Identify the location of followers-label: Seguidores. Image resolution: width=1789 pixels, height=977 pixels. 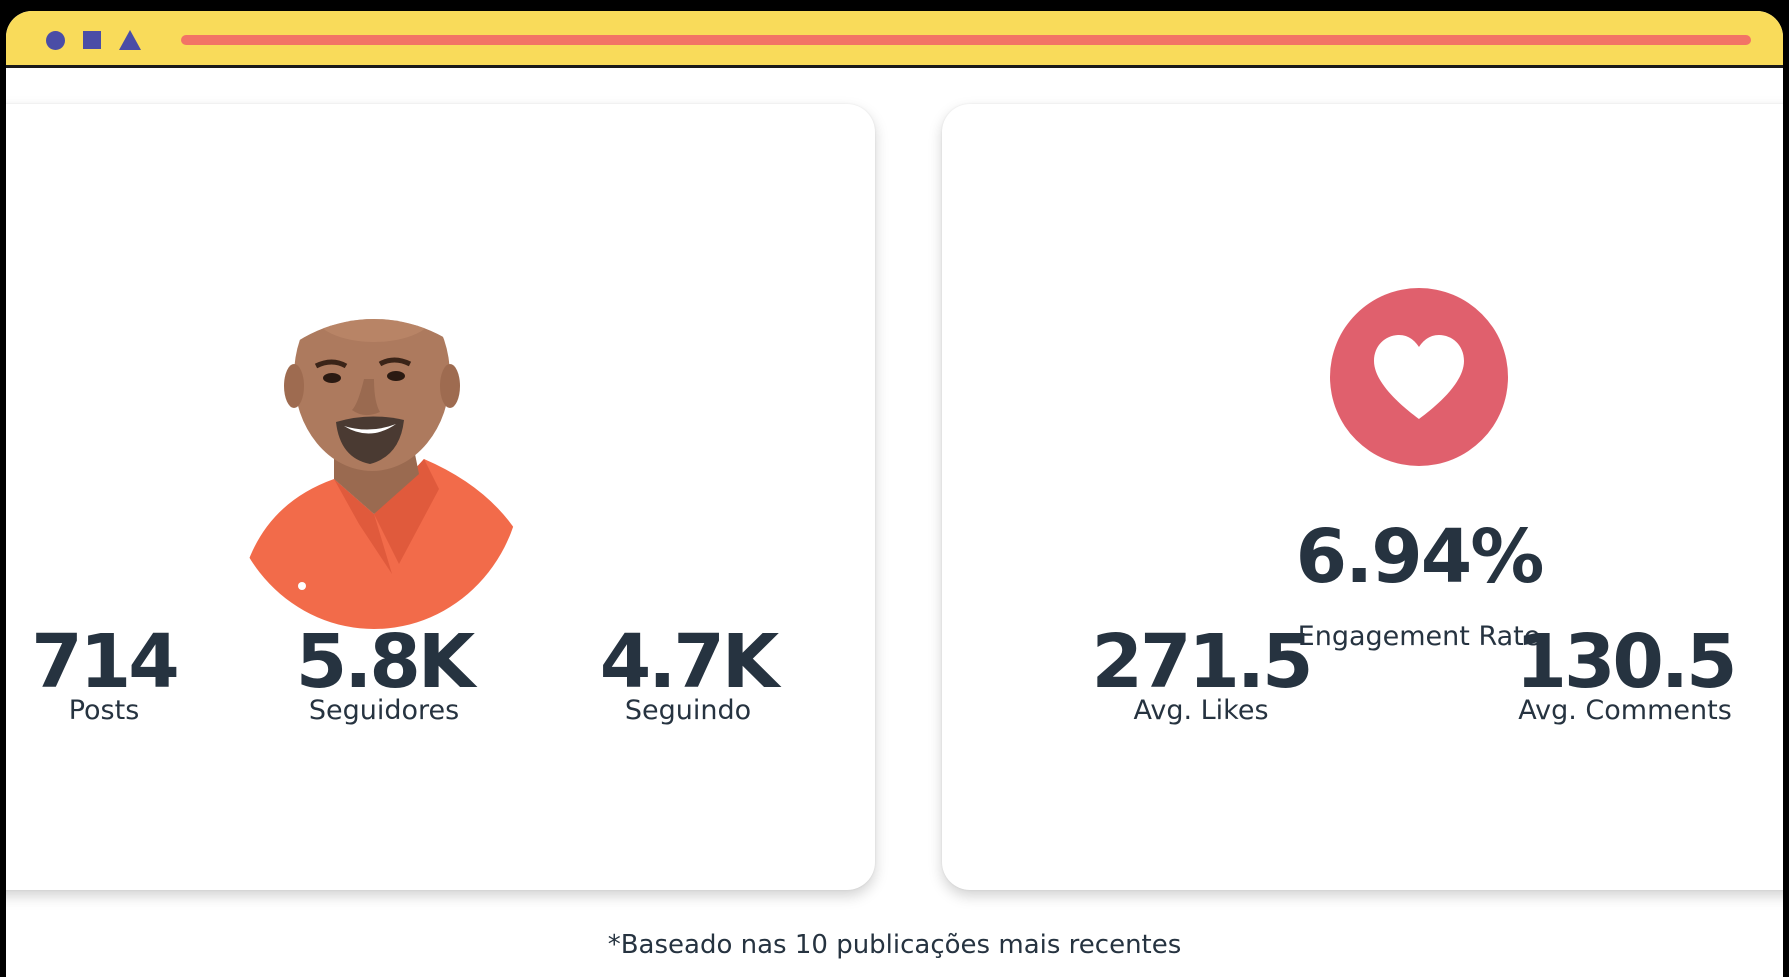
(384, 710).